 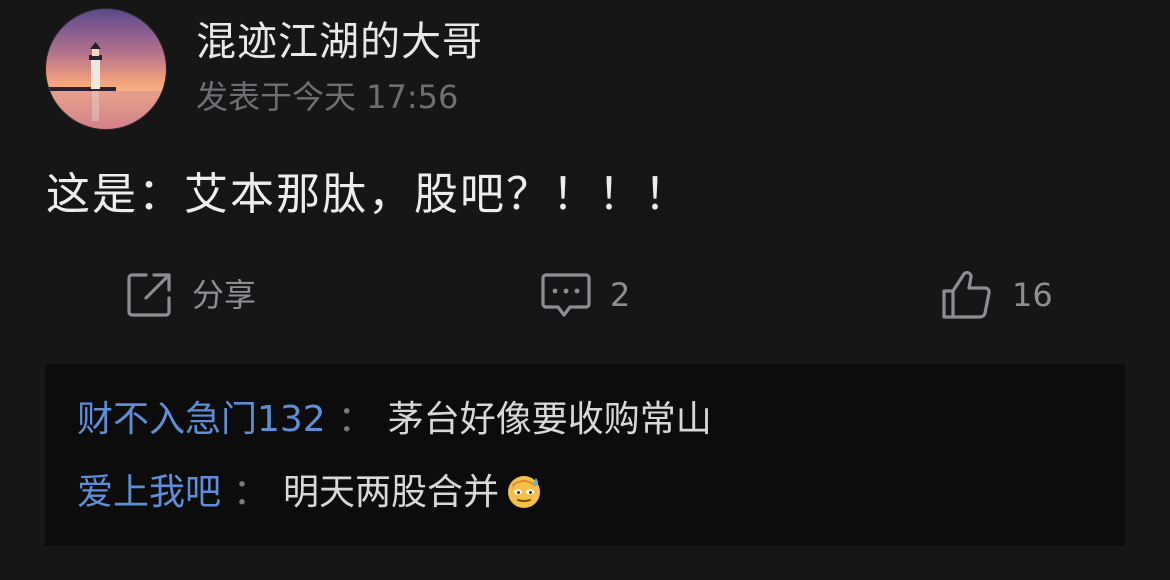 What do you see at coordinates (327, 97) in the screenshot?
I see `post-timestamp: 发表于今天 17:56` at bounding box center [327, 97].